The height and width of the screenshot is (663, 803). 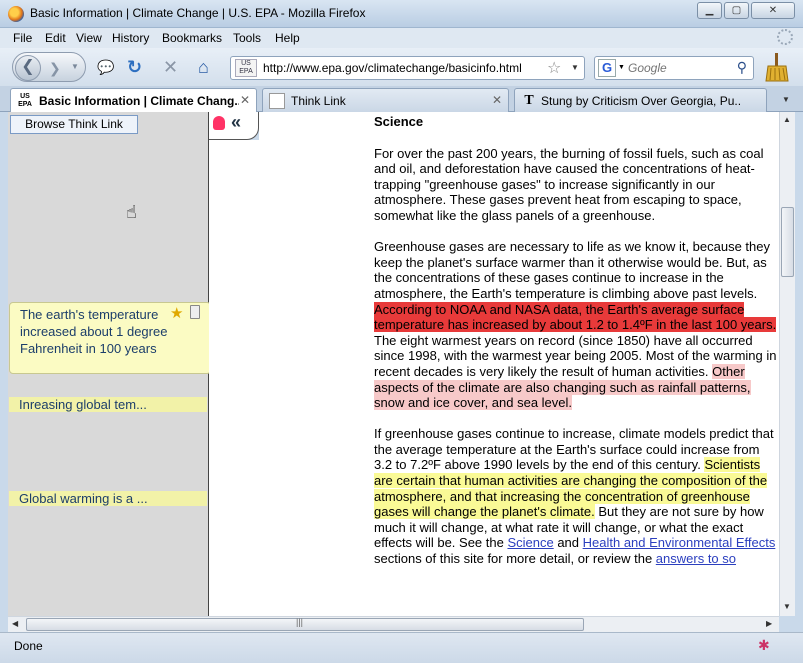 What do you see at coordinates (75, 66) in the screenshot?
I see `history-dropdown-icon: ▼` at bounding box center [75, 66].